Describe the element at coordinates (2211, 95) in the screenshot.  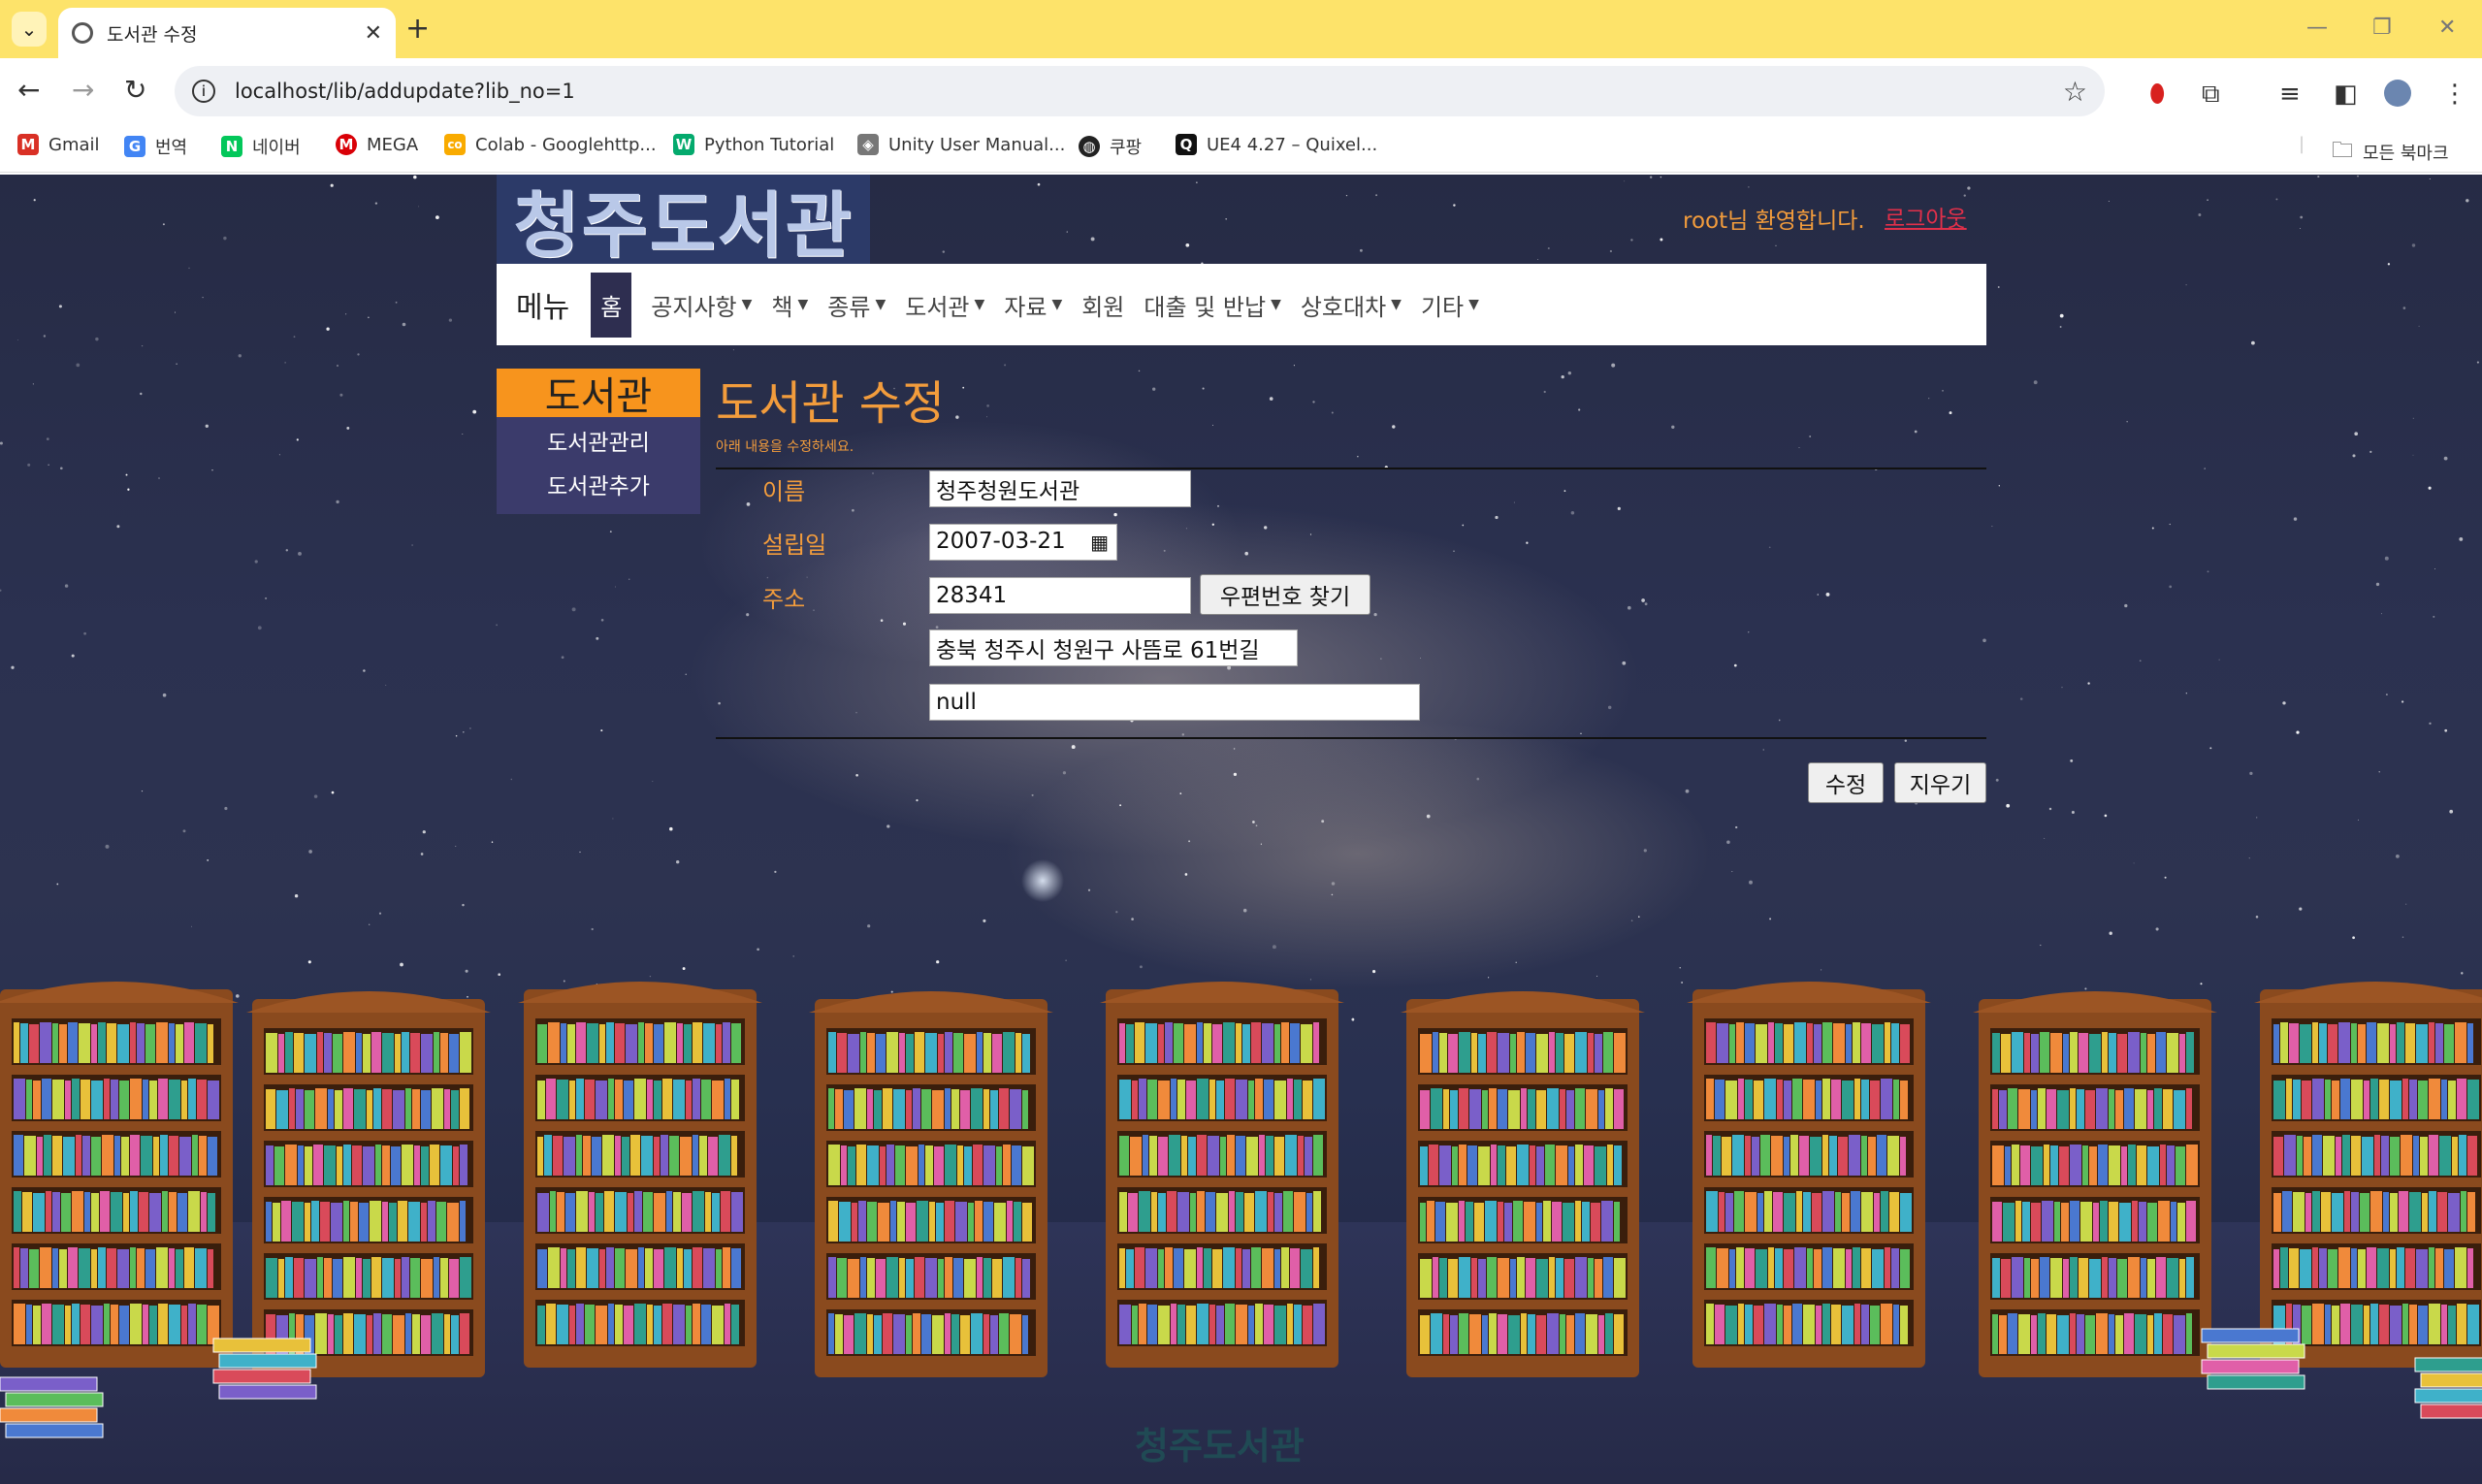
I see `extensions-puzzle-icon: ⧉` at that location.